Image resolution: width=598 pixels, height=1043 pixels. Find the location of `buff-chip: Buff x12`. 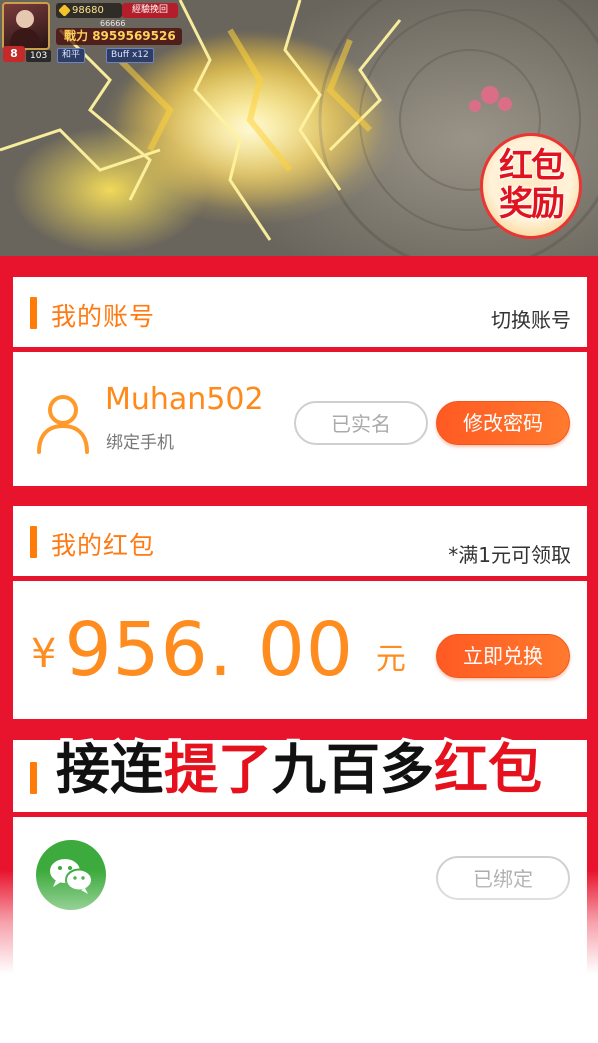

buff-chip: Buff x12 is located at coordinates (130, 55).